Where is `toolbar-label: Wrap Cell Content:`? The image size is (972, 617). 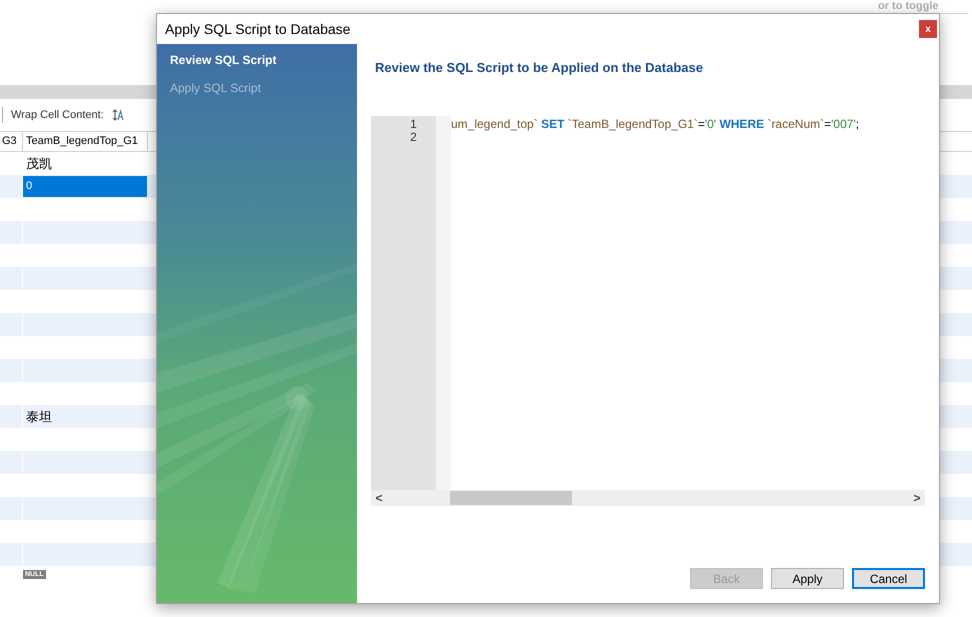 toolbar-label: Wrap Cell Content: is located at coordinates (57, 115).